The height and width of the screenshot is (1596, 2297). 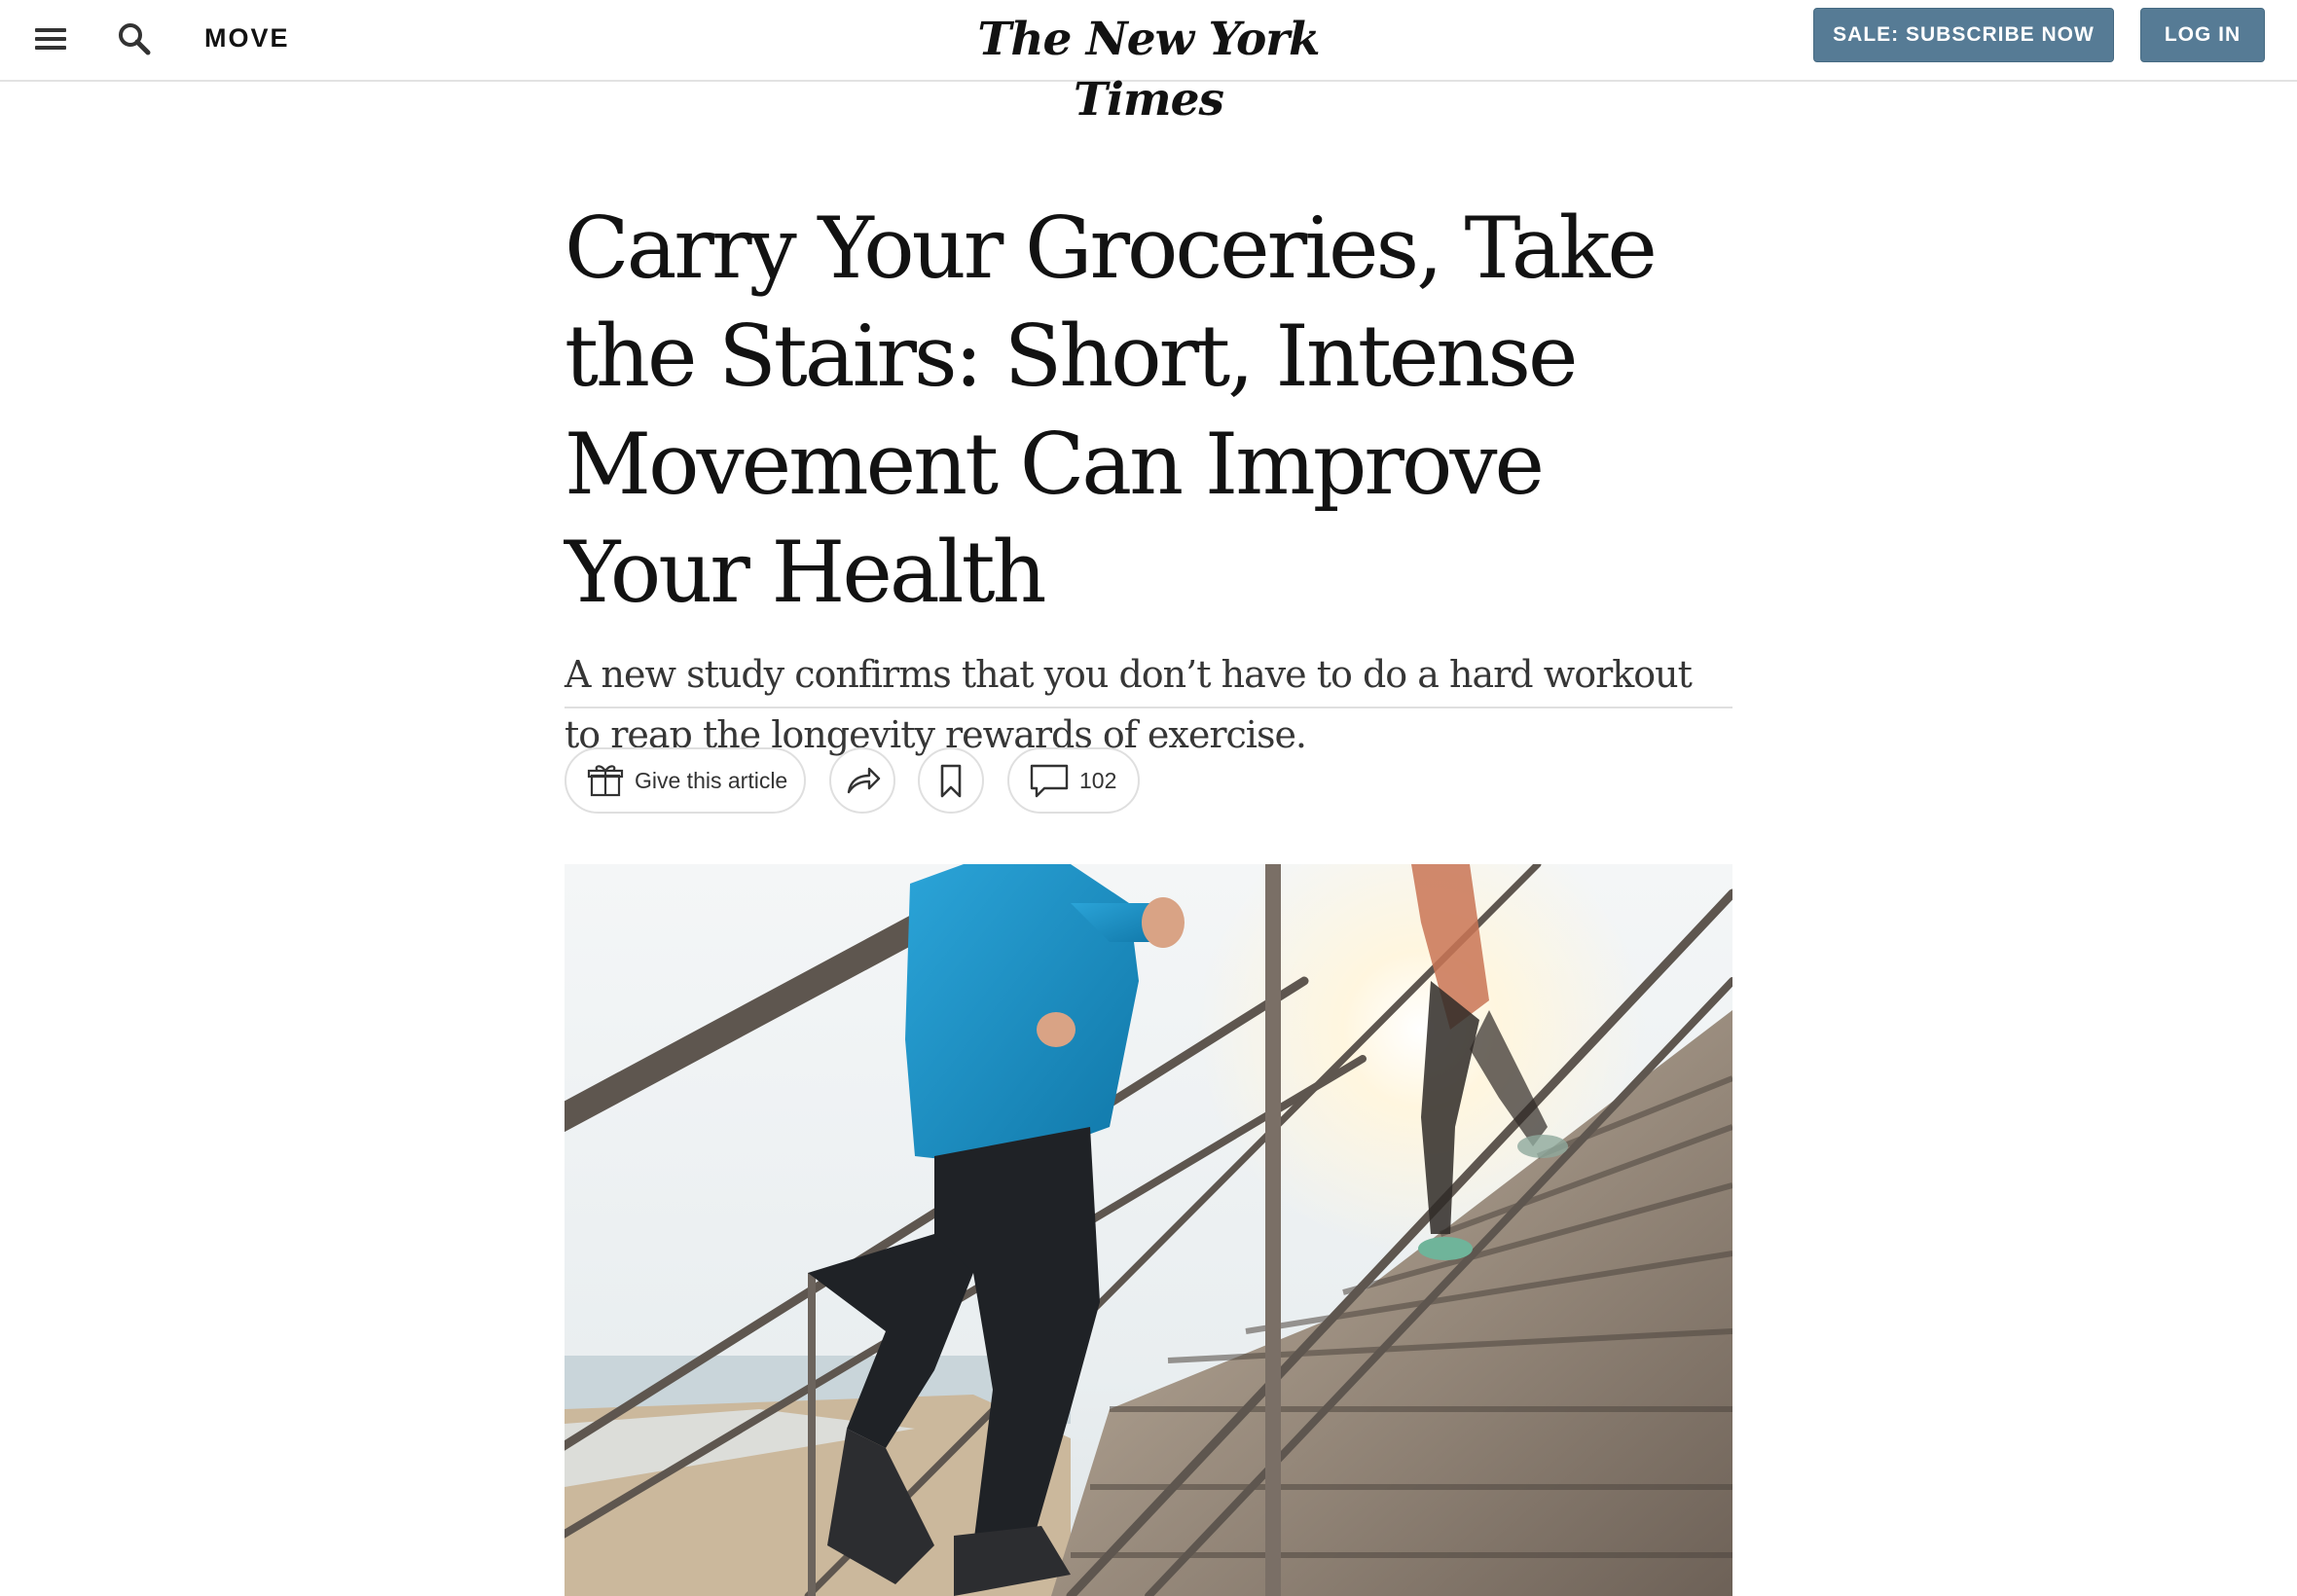 I want to click on masthead-logo: The New York Times, so click(x=1148, y=68).